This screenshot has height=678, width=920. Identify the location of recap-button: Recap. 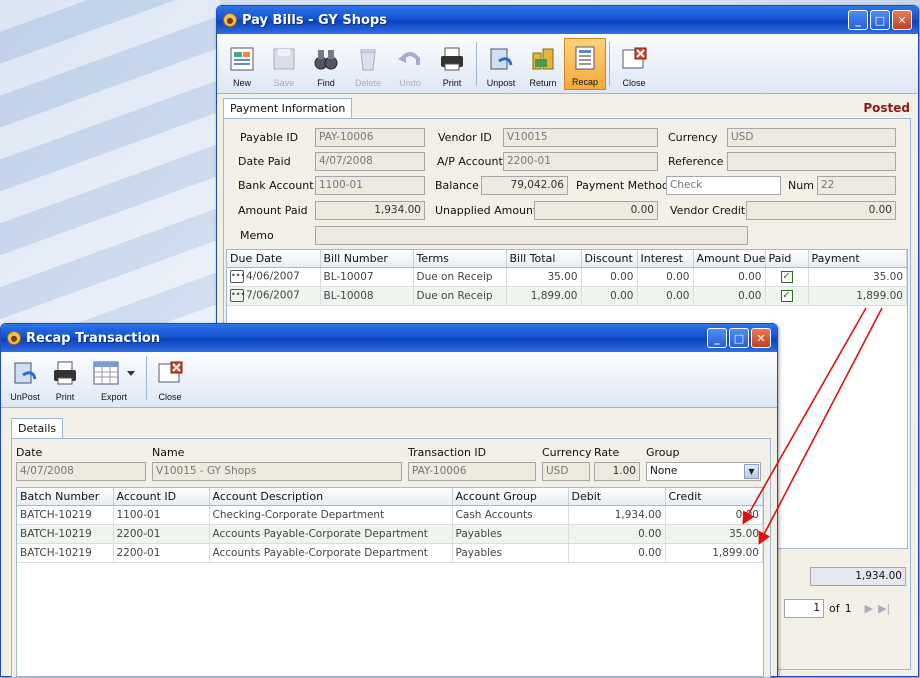
(585, 64).